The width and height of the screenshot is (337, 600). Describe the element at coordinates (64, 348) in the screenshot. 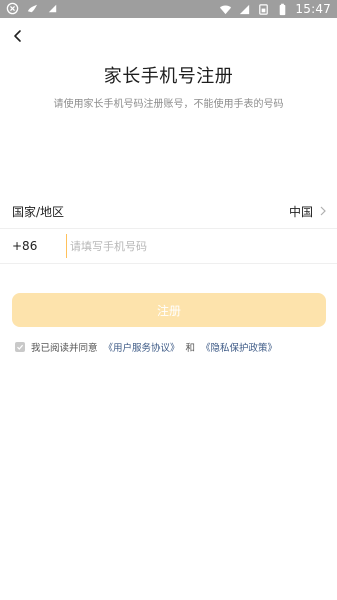

I see `agreement-prefix: 我已阅读并同意` at that location.